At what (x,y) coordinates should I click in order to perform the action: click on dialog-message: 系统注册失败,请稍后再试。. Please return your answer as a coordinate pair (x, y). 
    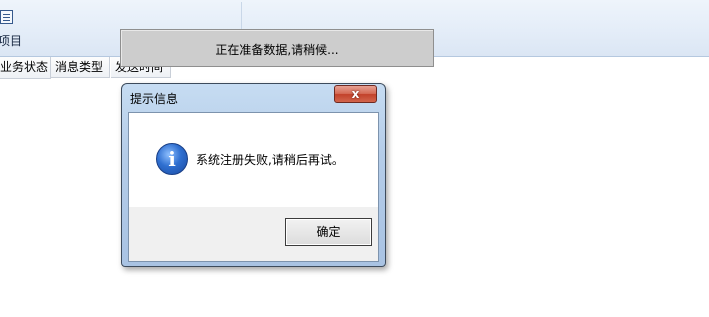
    Looking at the image, I should click on (270, 160).